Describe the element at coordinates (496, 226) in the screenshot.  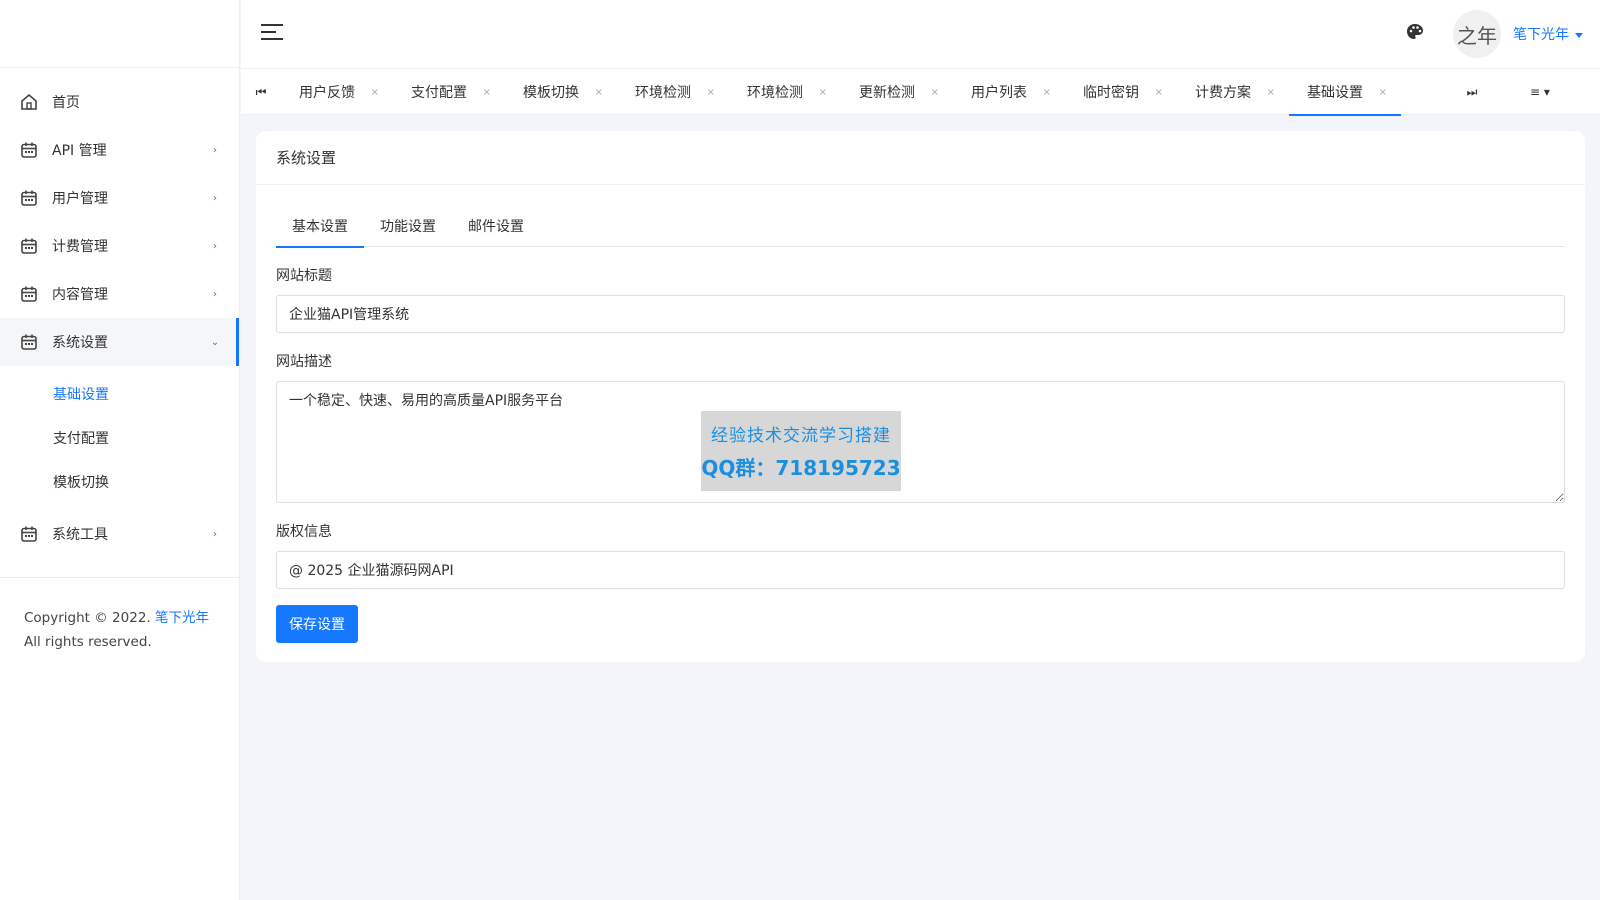
I see `subtab-email: 邮件设置` at that location.